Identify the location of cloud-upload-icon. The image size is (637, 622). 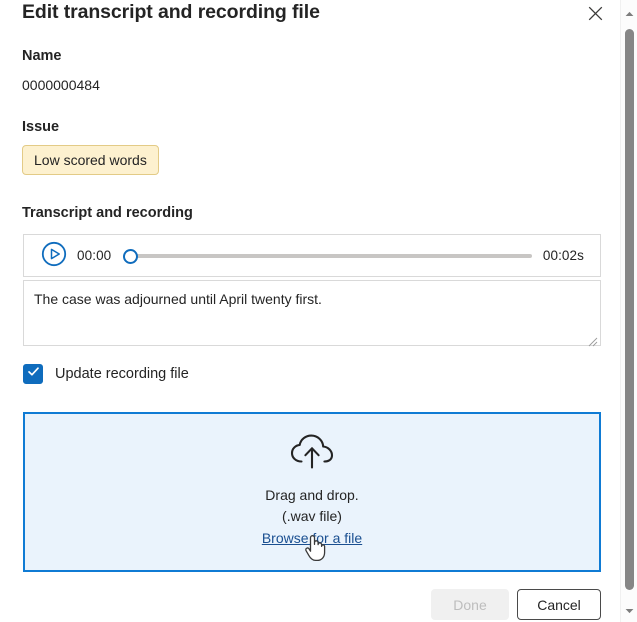
(312, 454).